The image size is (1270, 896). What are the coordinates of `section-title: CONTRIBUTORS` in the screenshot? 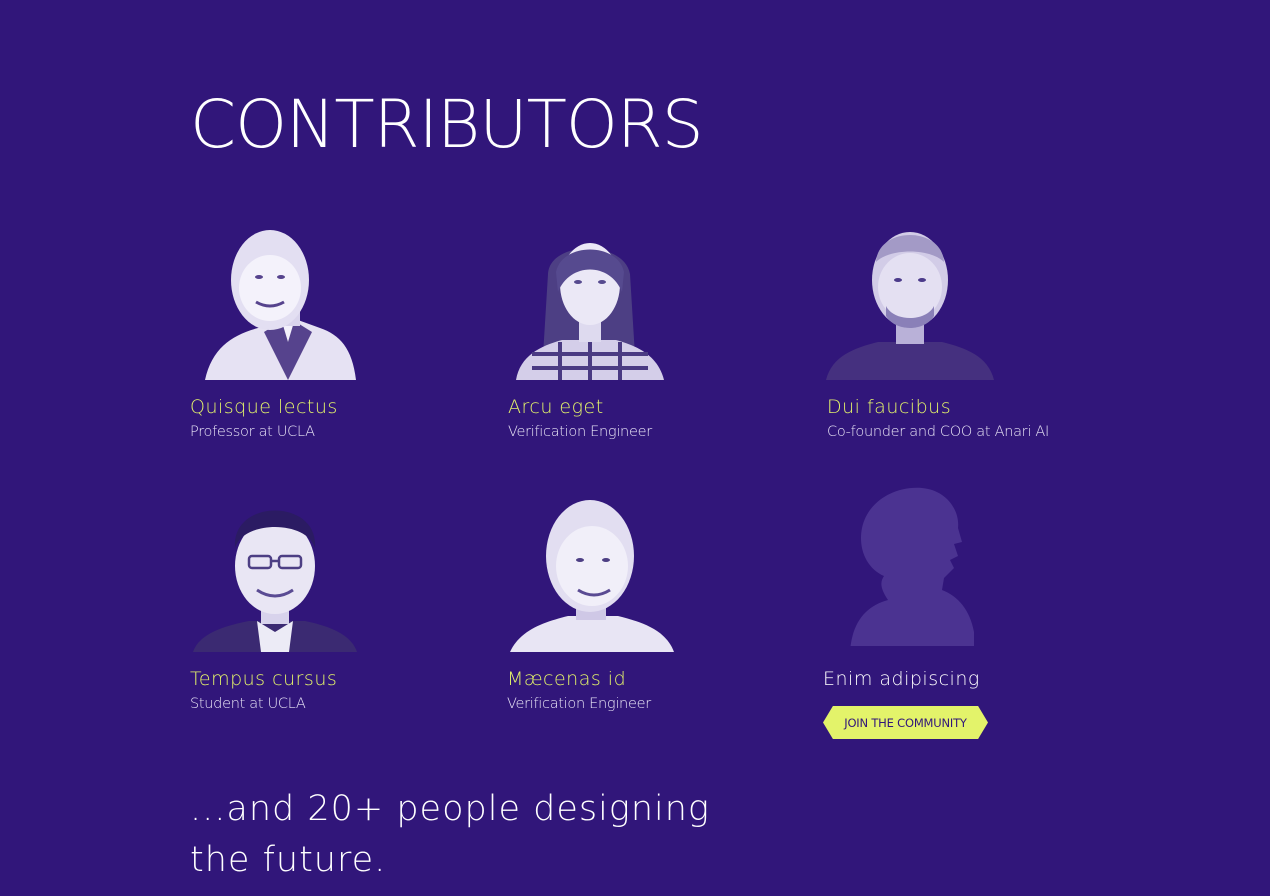 It's located at (447, 124).